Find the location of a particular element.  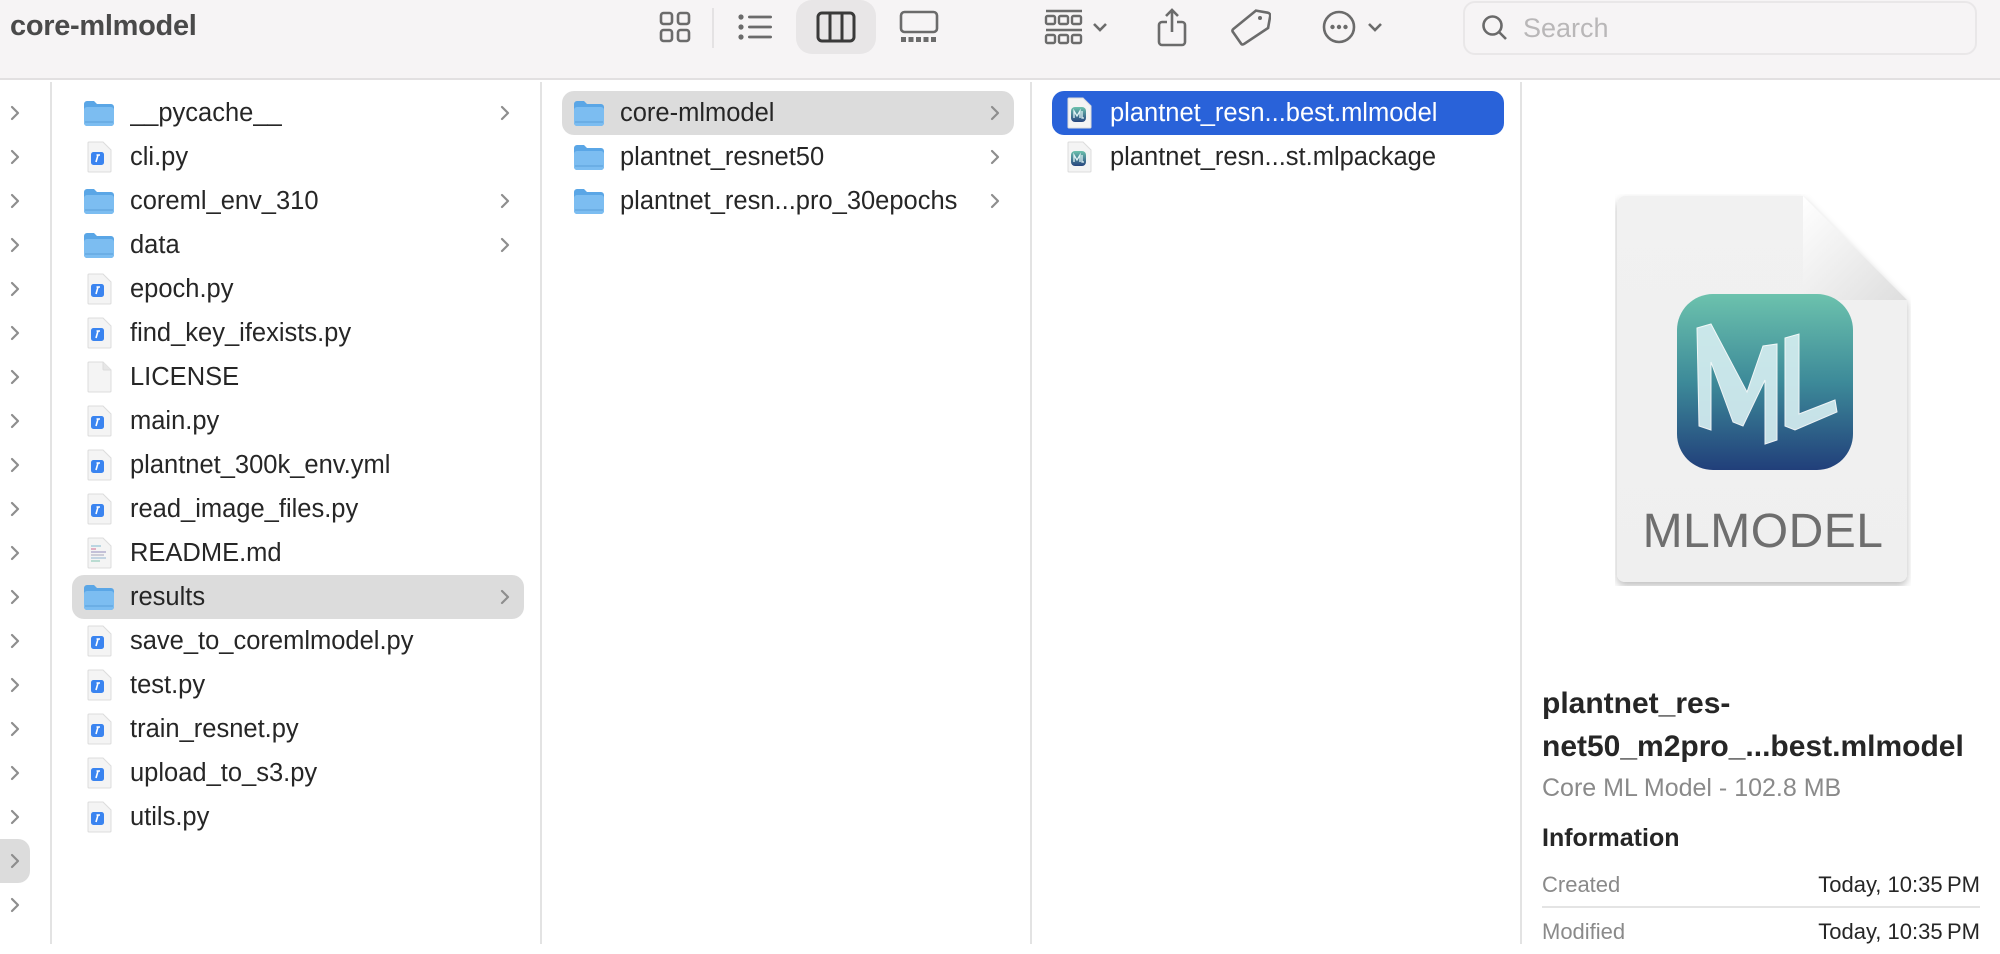

item-label: plantnet_resnet50 is located at coordinates (722, 156).